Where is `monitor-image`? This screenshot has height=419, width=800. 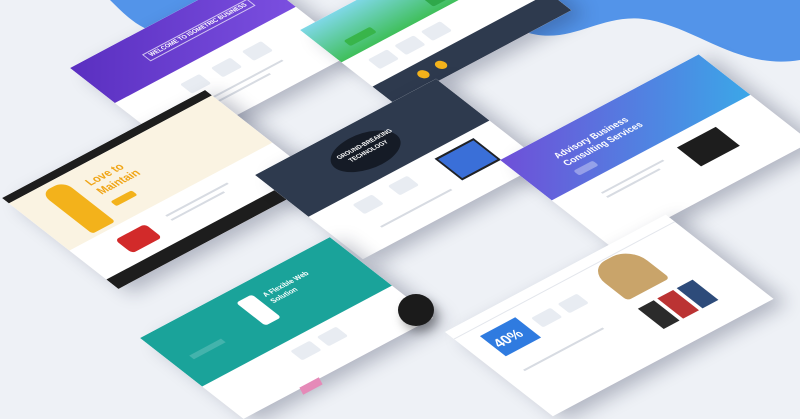
monitor-image is located at coordinates (468, 159).